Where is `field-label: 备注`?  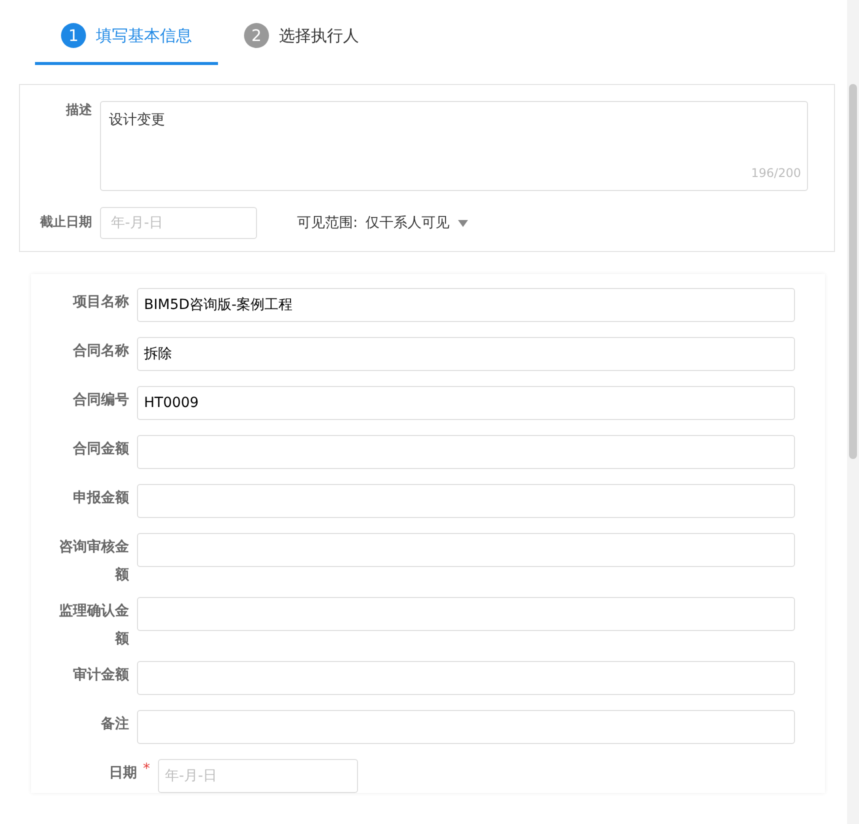 field-label: 备注 is located at coordinates (115, 724).